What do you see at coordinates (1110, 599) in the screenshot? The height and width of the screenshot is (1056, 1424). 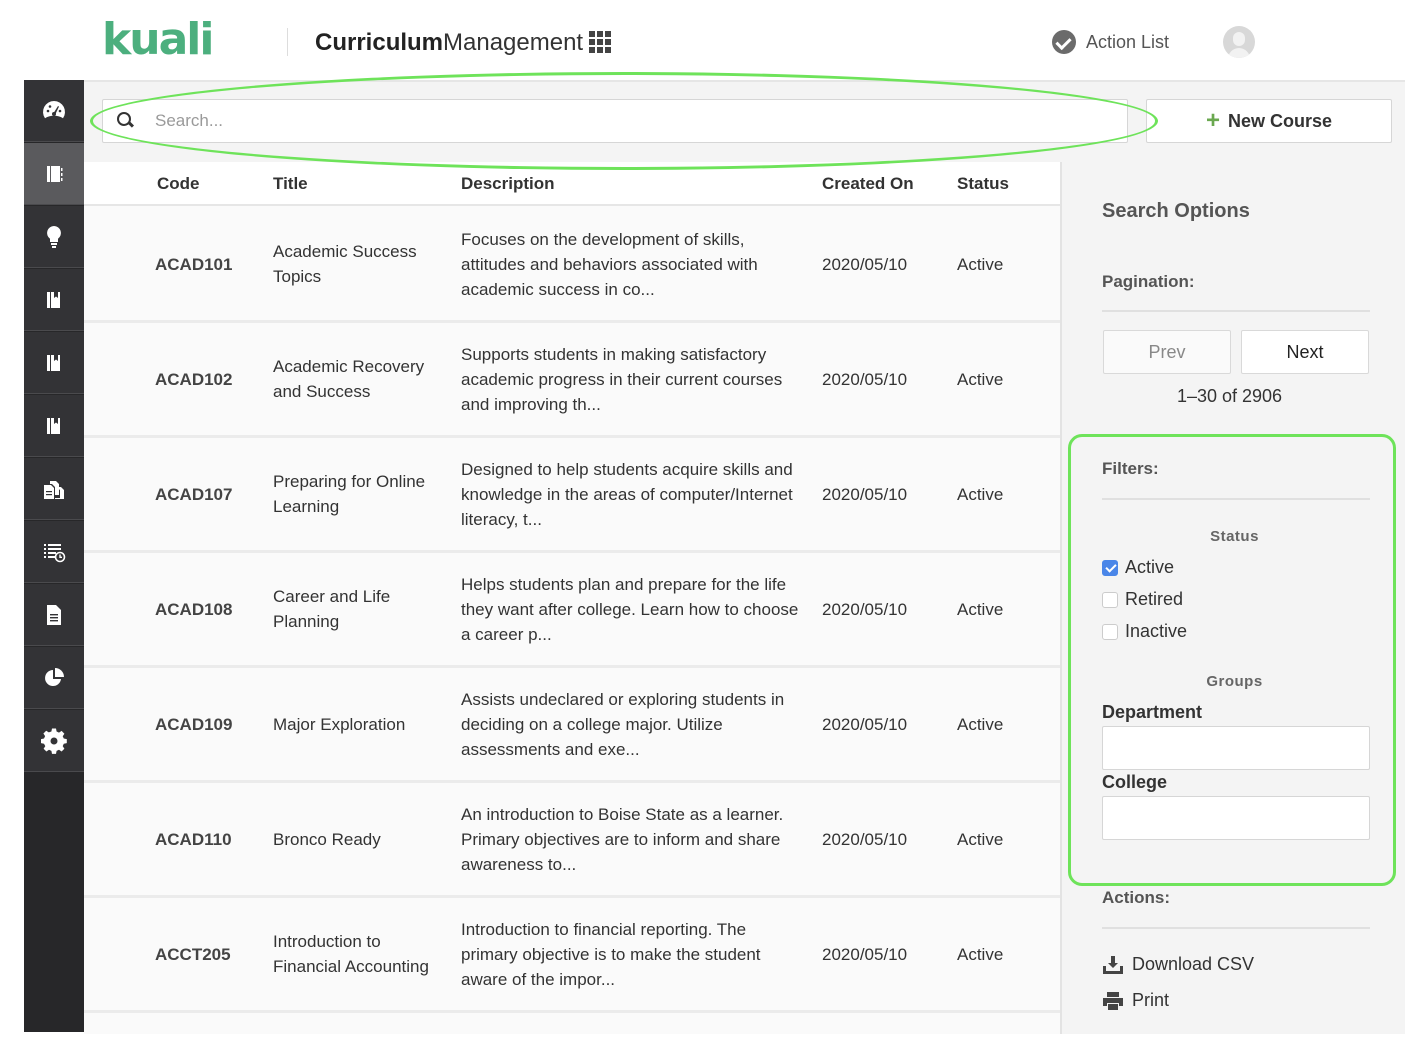 I see `checkbox-retired` at bounding box center [1110, 599].